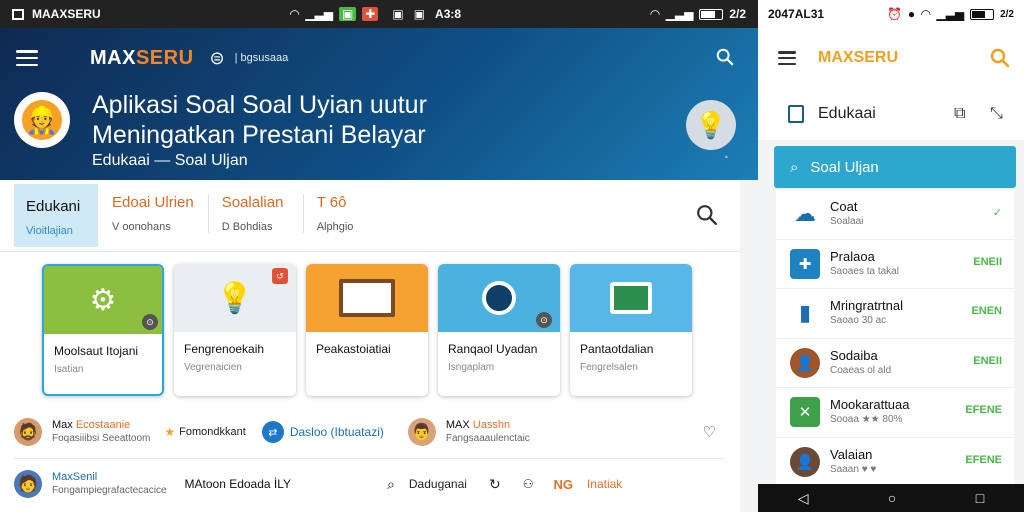 The height and width of the screenshot is (512, 1024). I want to click on menu-icon, so click(27, 58).